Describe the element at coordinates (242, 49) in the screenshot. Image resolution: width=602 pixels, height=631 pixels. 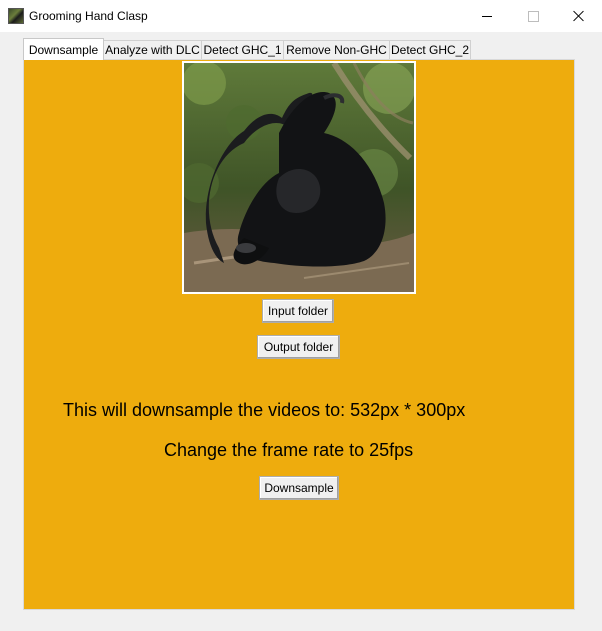
I see `tab-detect-ghc-1: Detect GHC_1` at that location.